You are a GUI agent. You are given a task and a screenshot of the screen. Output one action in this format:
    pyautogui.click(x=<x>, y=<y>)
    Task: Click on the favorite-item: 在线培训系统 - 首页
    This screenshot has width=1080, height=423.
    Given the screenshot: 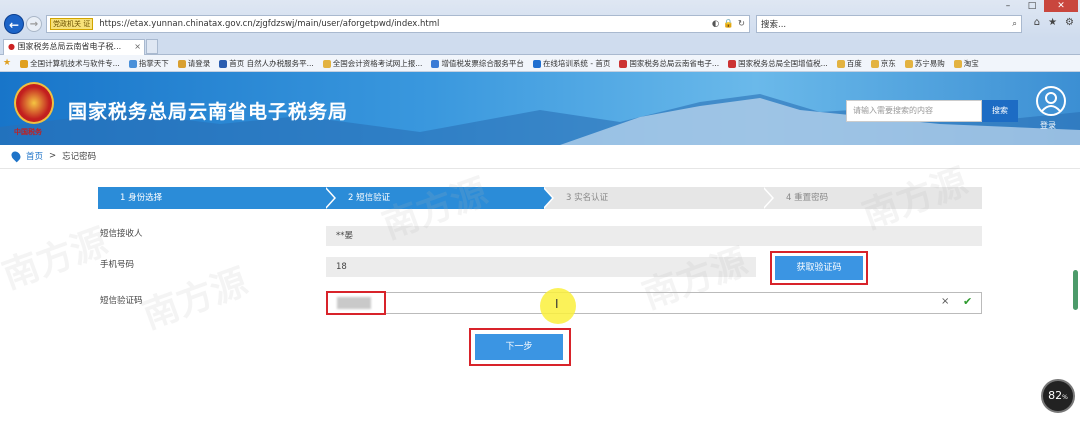 What is the action you would take?
    pyautogui.click(x=571, y=63)
    